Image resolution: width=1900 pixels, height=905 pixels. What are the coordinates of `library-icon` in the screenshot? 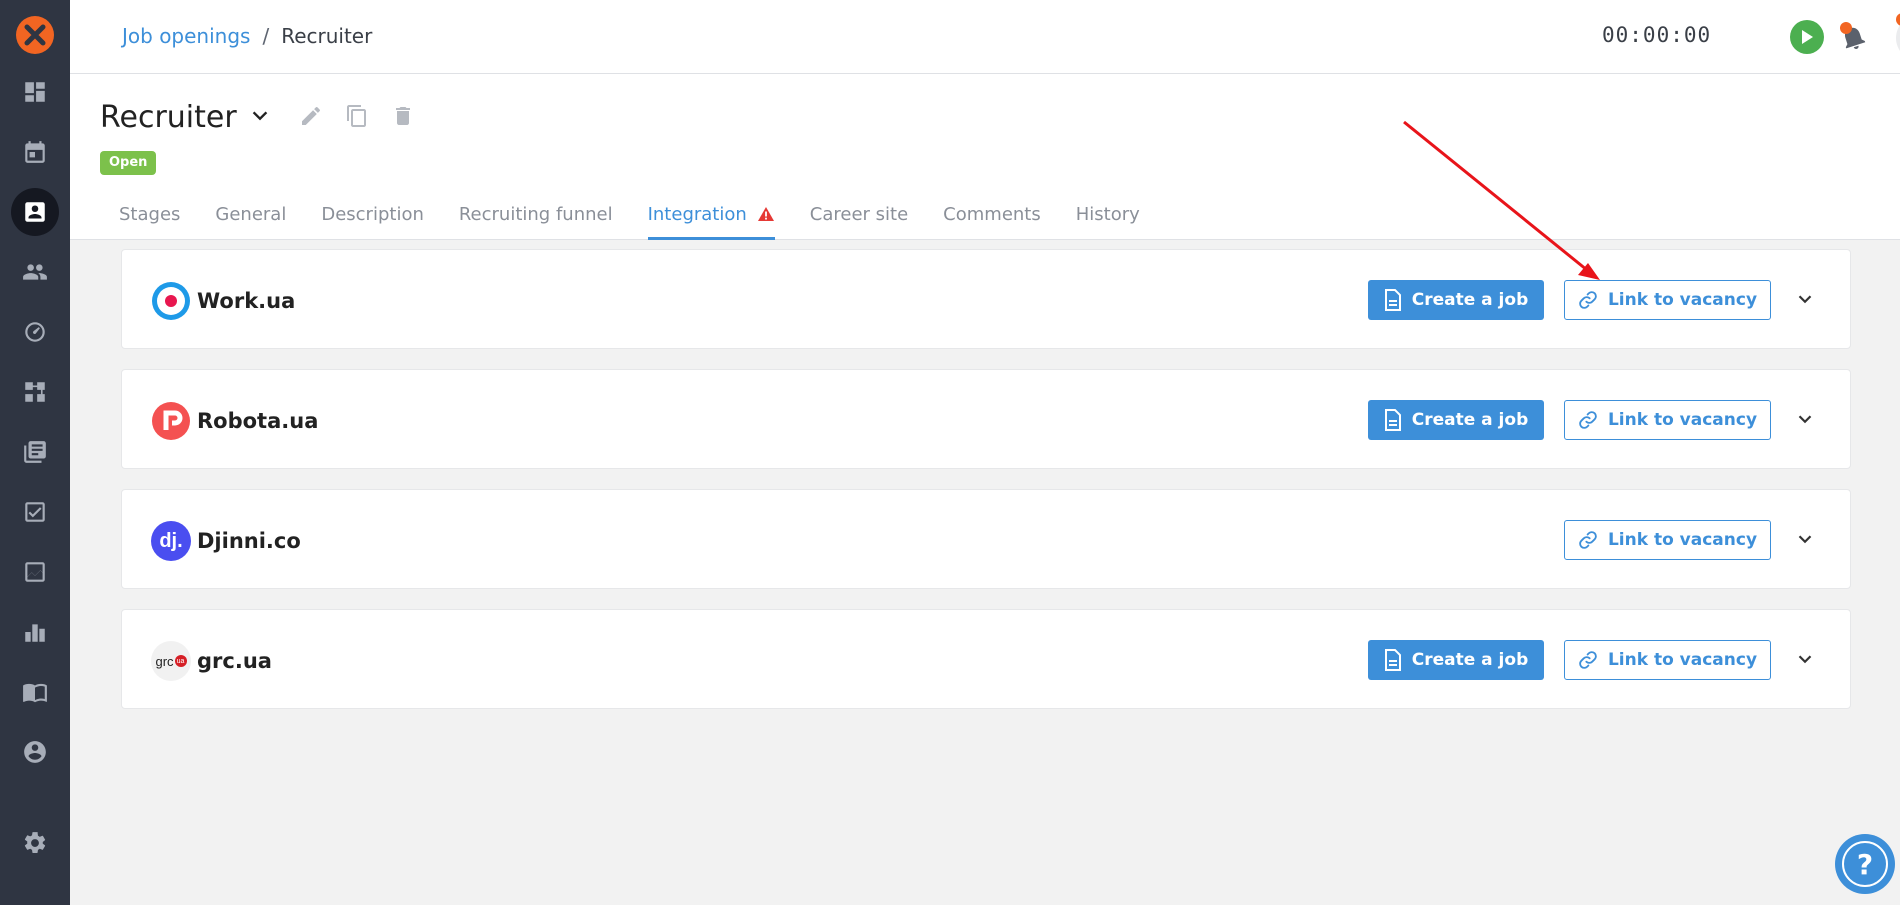 It's located at (35, 452).